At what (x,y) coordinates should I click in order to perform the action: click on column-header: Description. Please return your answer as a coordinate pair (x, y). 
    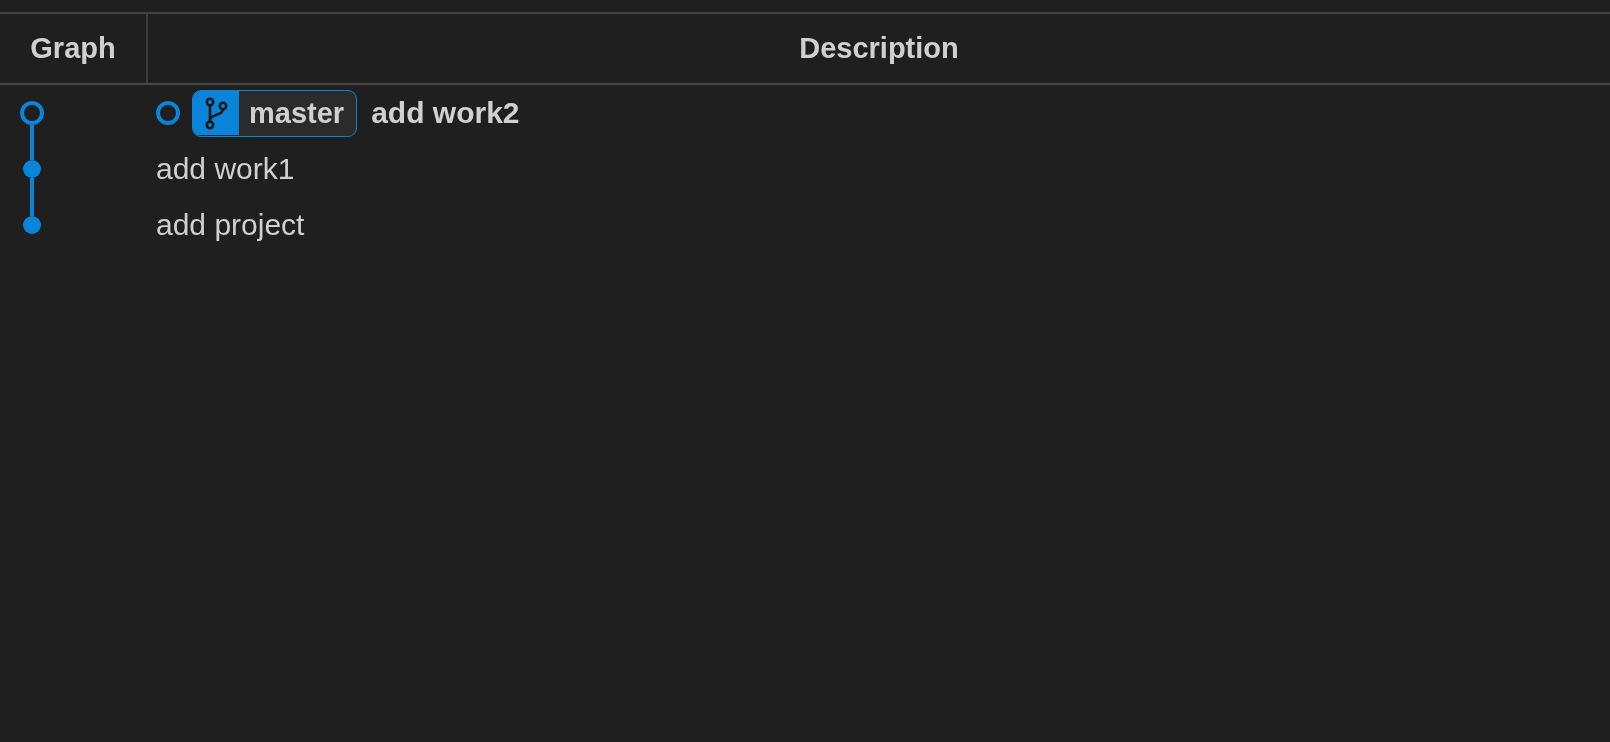
    Looking at the image, I should click on (879, 48).